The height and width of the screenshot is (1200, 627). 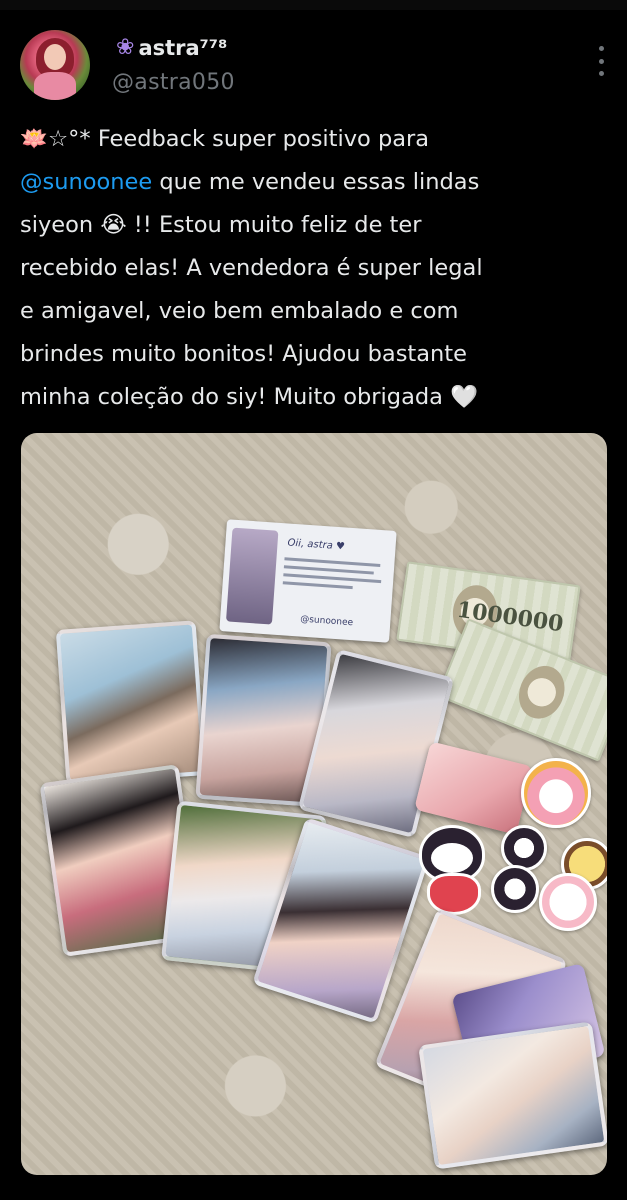 What do you see at coordinates (239, 311) in the screenshot?
I see `tweet-line-5: e amigavel, veio bem embalado e com` at bounding box center [239, 311].